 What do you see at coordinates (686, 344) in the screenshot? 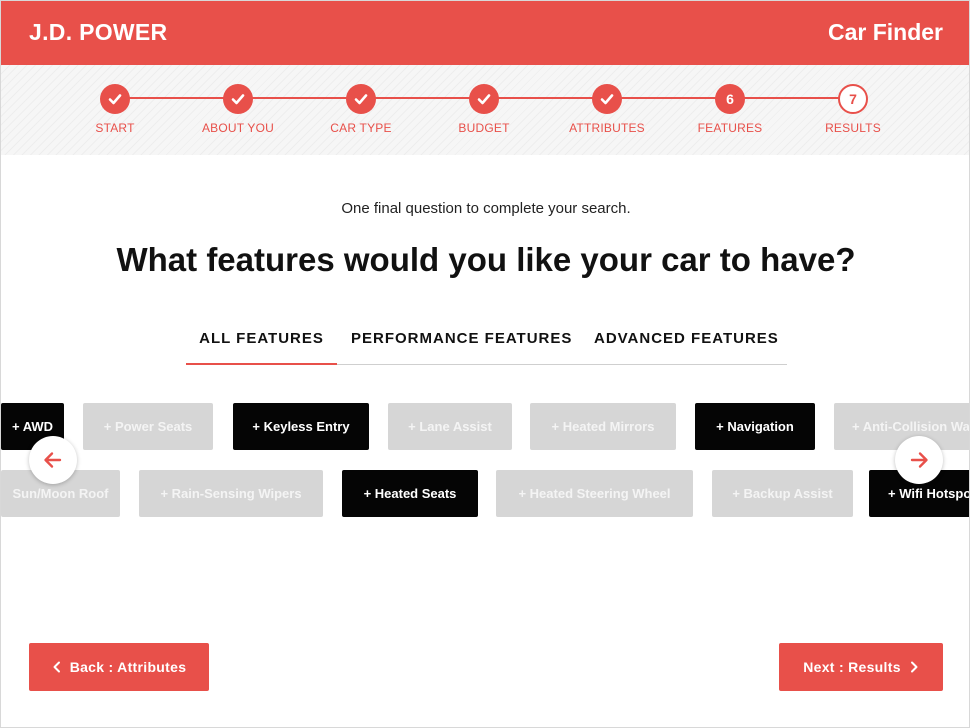
I see `tab-advanced-features: ADVANCED FEATURES` at bounding box center [686, 344].